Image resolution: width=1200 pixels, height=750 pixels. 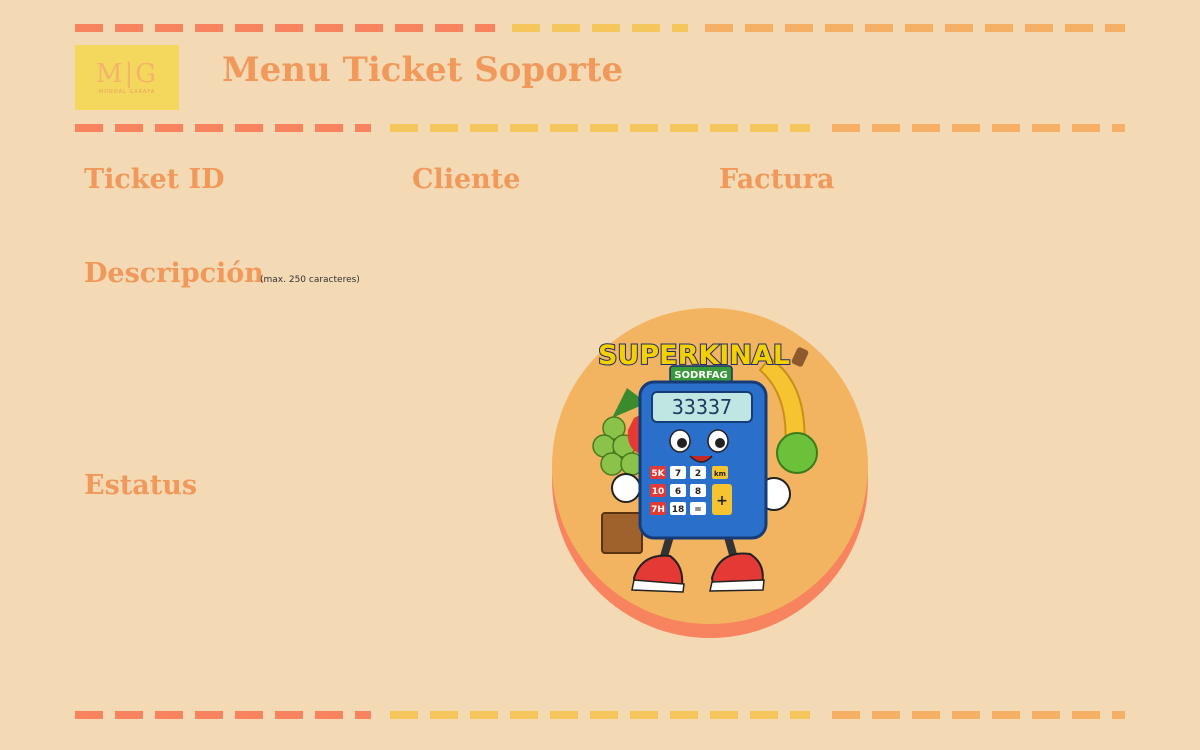 What do you see at coordinates (658, 474) in the screenshot?
I see `calc-key: 5K` at bounding box center [658, 474].